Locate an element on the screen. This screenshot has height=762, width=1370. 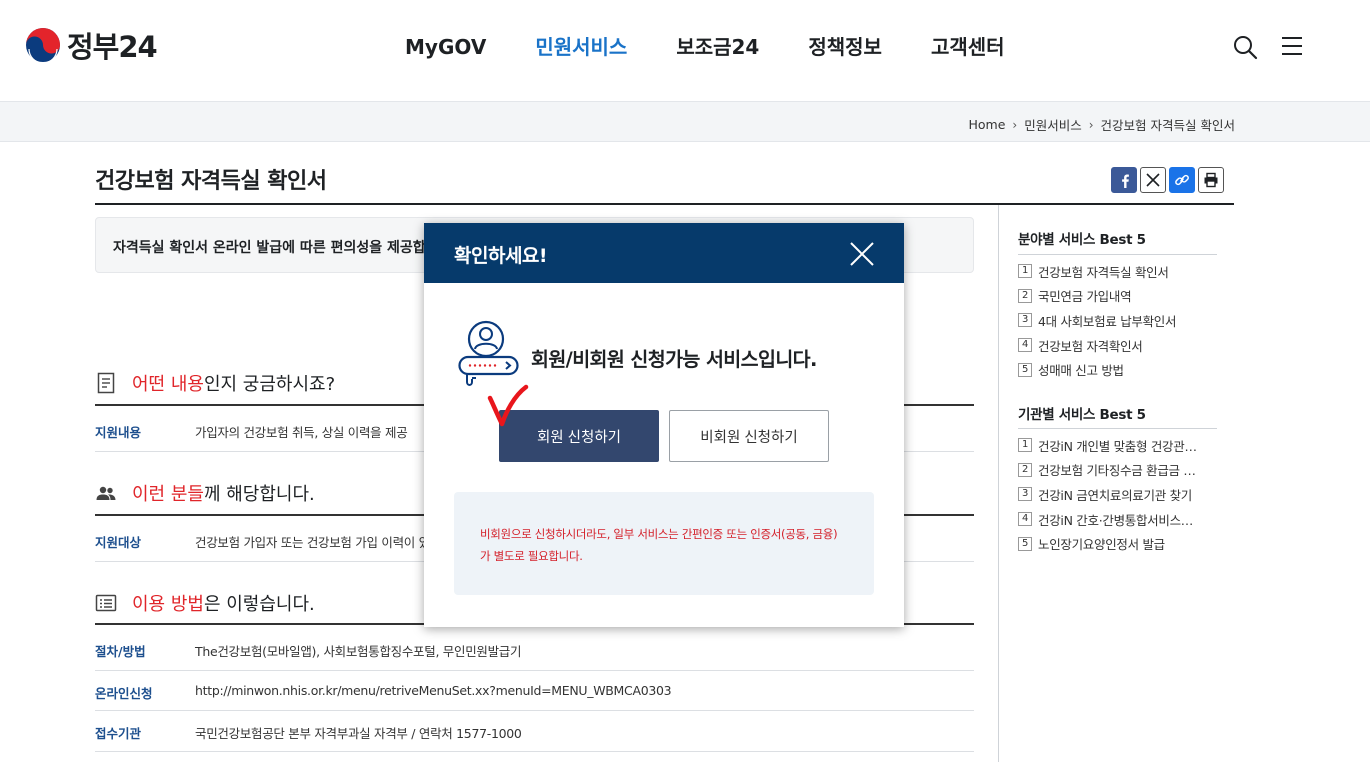
row-label: 지원내용 is located at coordinates (118, 432).